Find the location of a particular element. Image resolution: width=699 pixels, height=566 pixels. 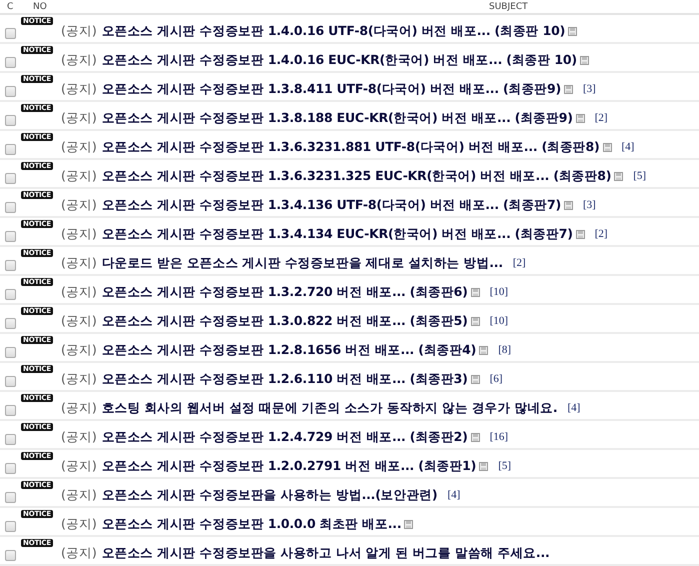

post-title-link: 오픈소스 게시판 수정증보판 1.3.0.822 버전 배포... (최종판5) is located at coordinates (285, 321).